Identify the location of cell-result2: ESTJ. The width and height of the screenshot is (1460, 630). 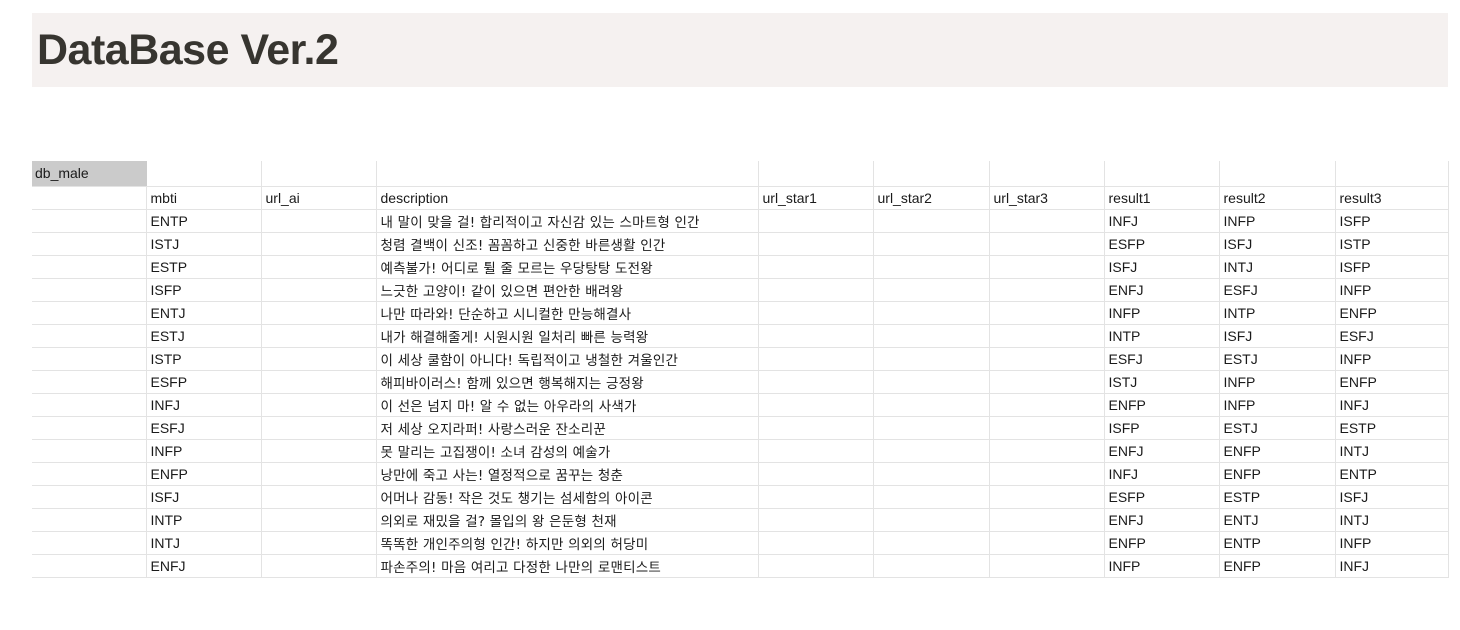
(1277, 359).